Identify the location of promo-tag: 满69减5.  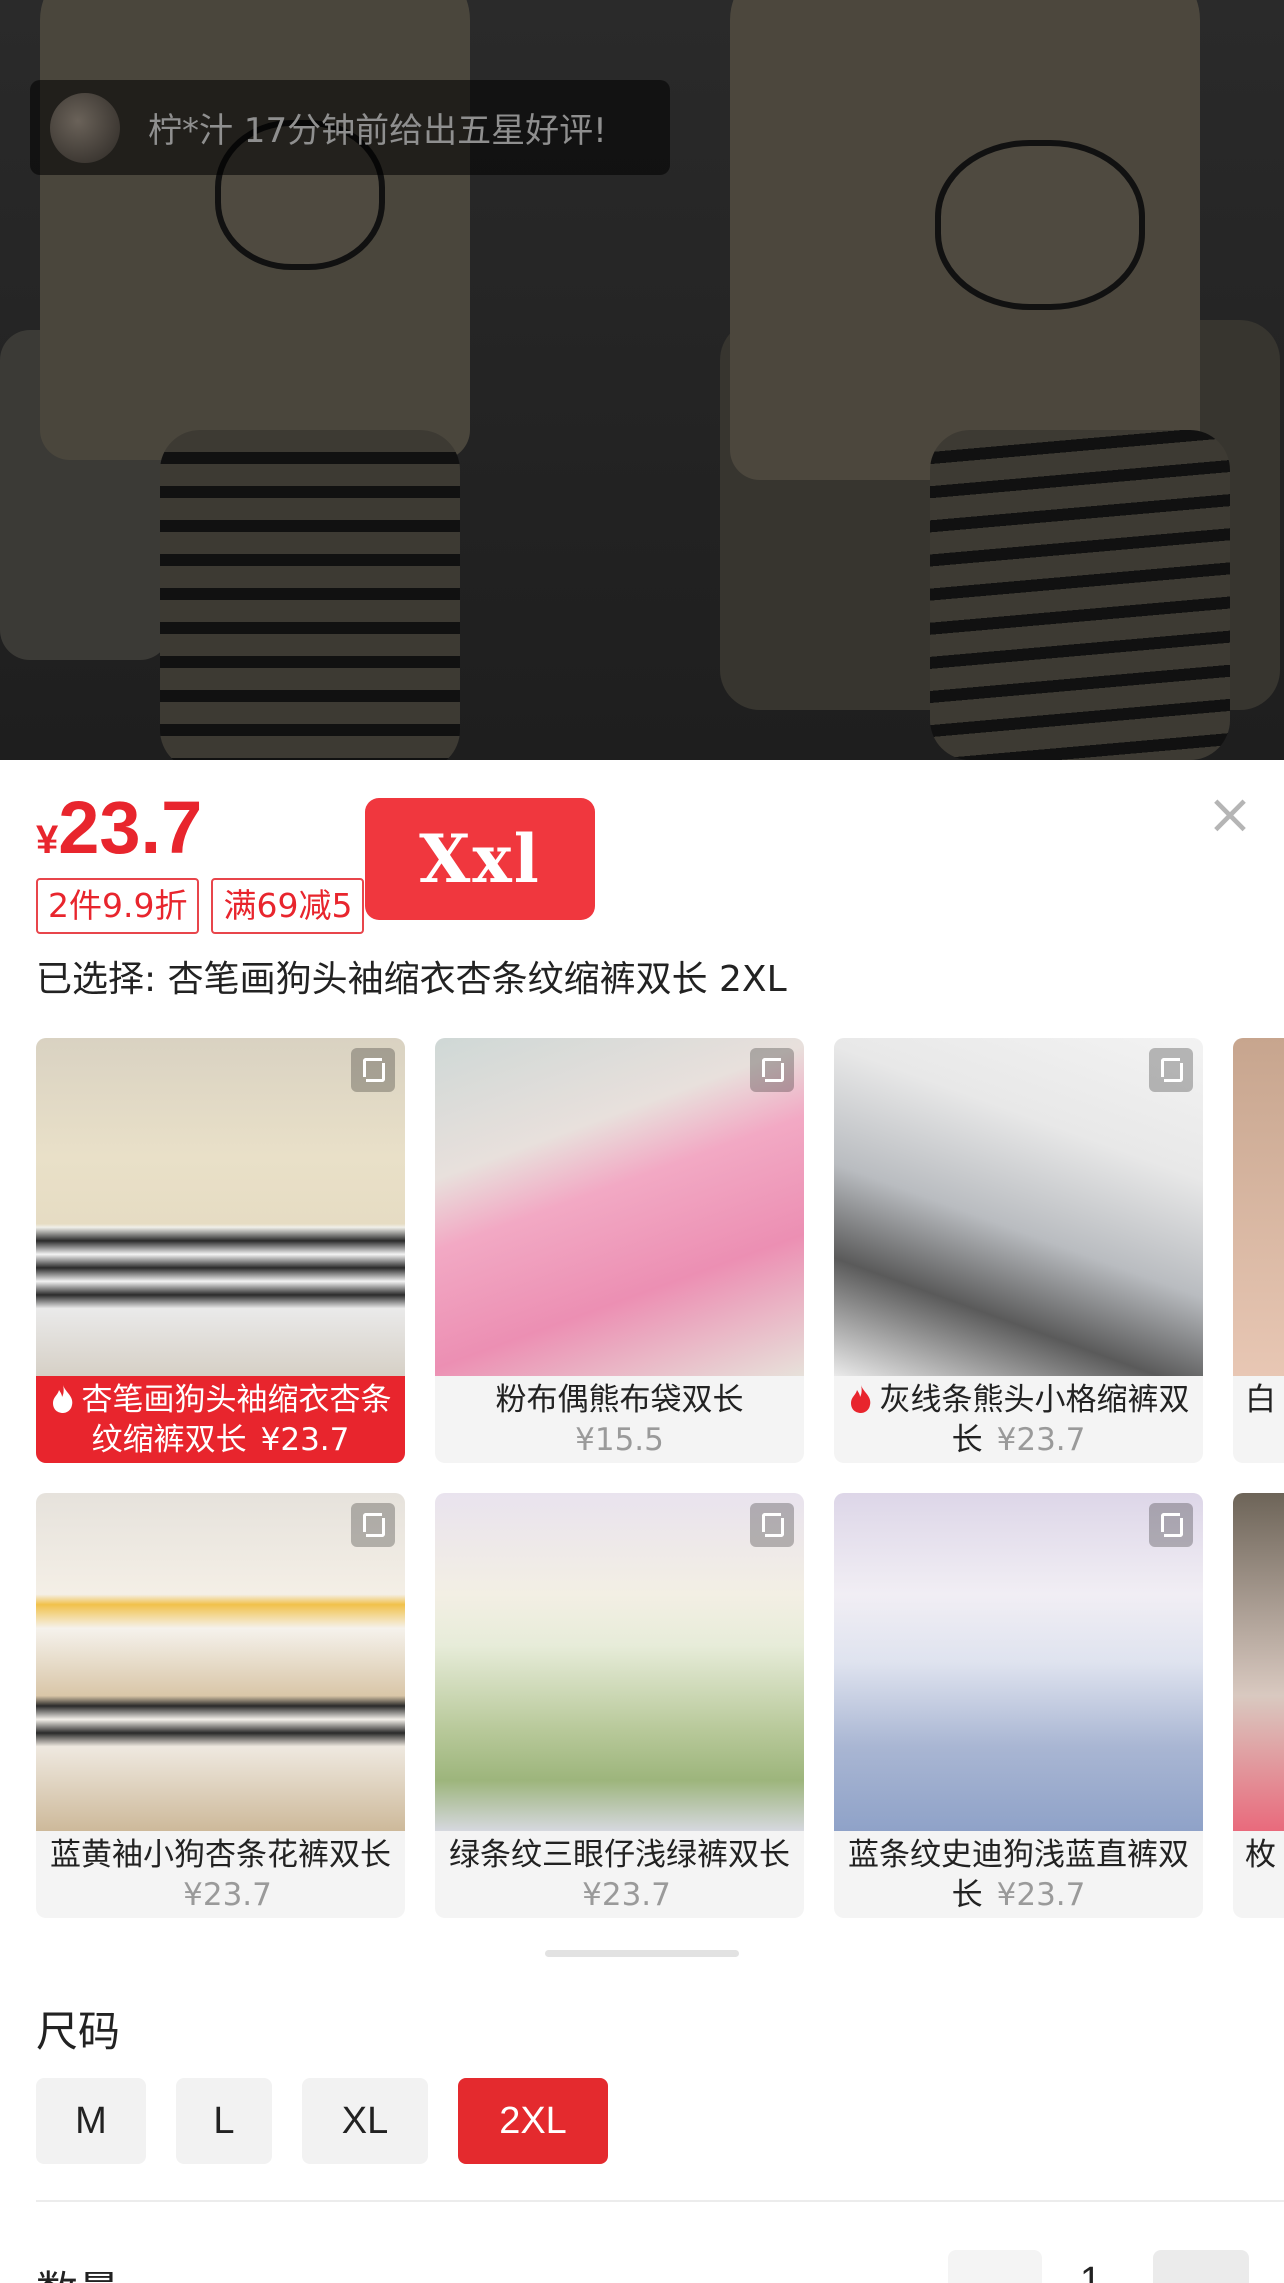
(288, 906).